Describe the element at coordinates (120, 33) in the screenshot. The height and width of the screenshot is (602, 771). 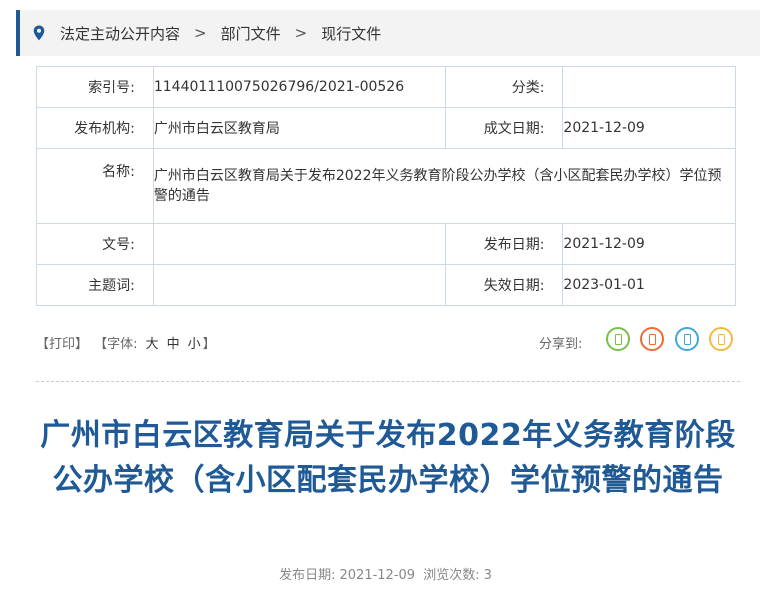
I see `breadcrumb-item-active-content: 法定主动公开内容` at that location.